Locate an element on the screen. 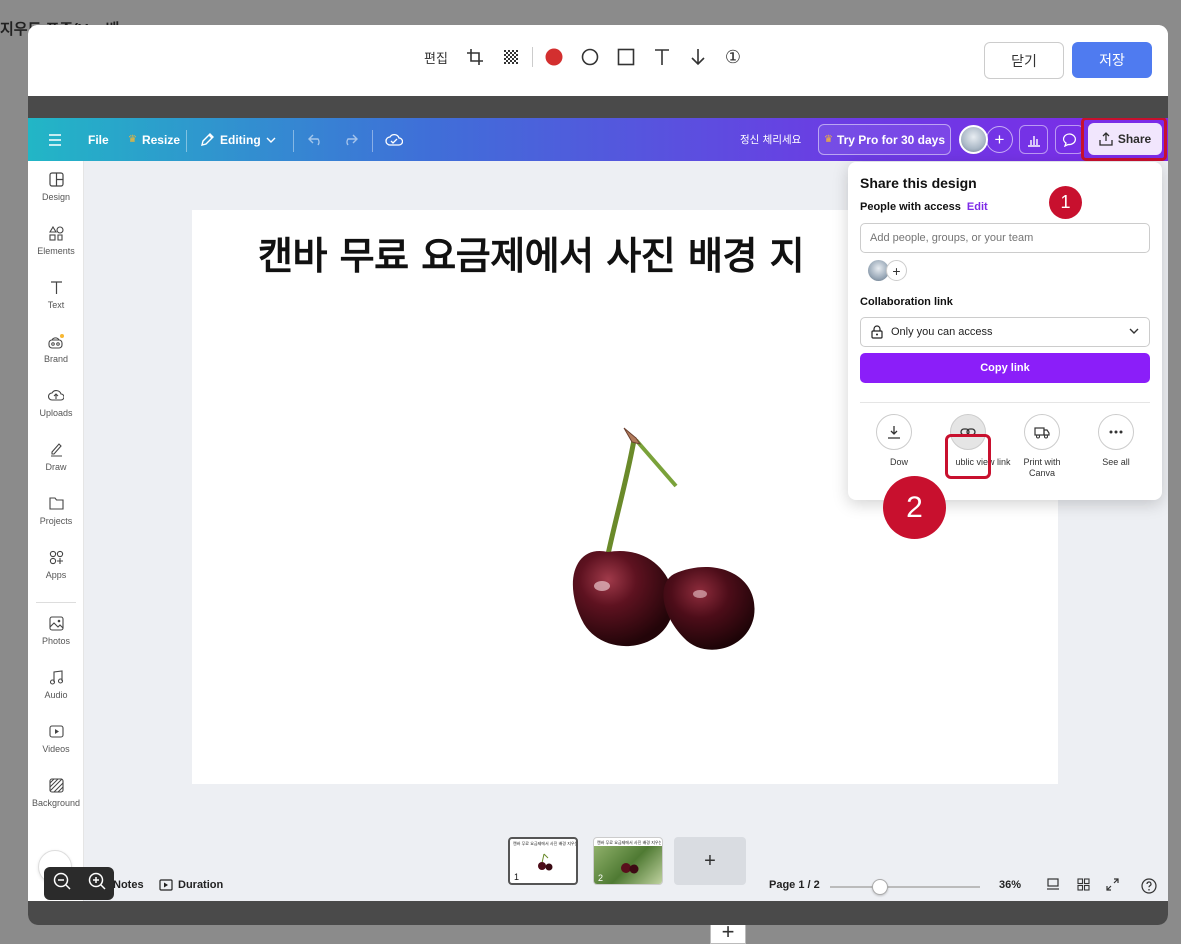  sidebar-item-design: Design is located at coordinates (56, 186).